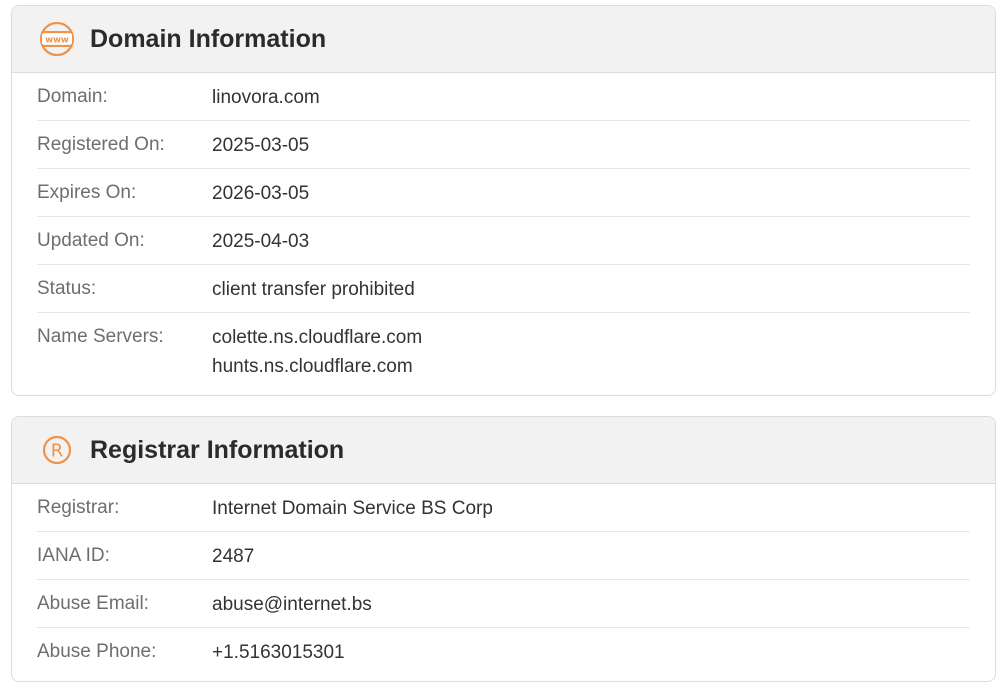  What do you see at coordinates (87, 192) in the screenshot?
I see `row-label: Expires On:` at bounding box center [87, 192].